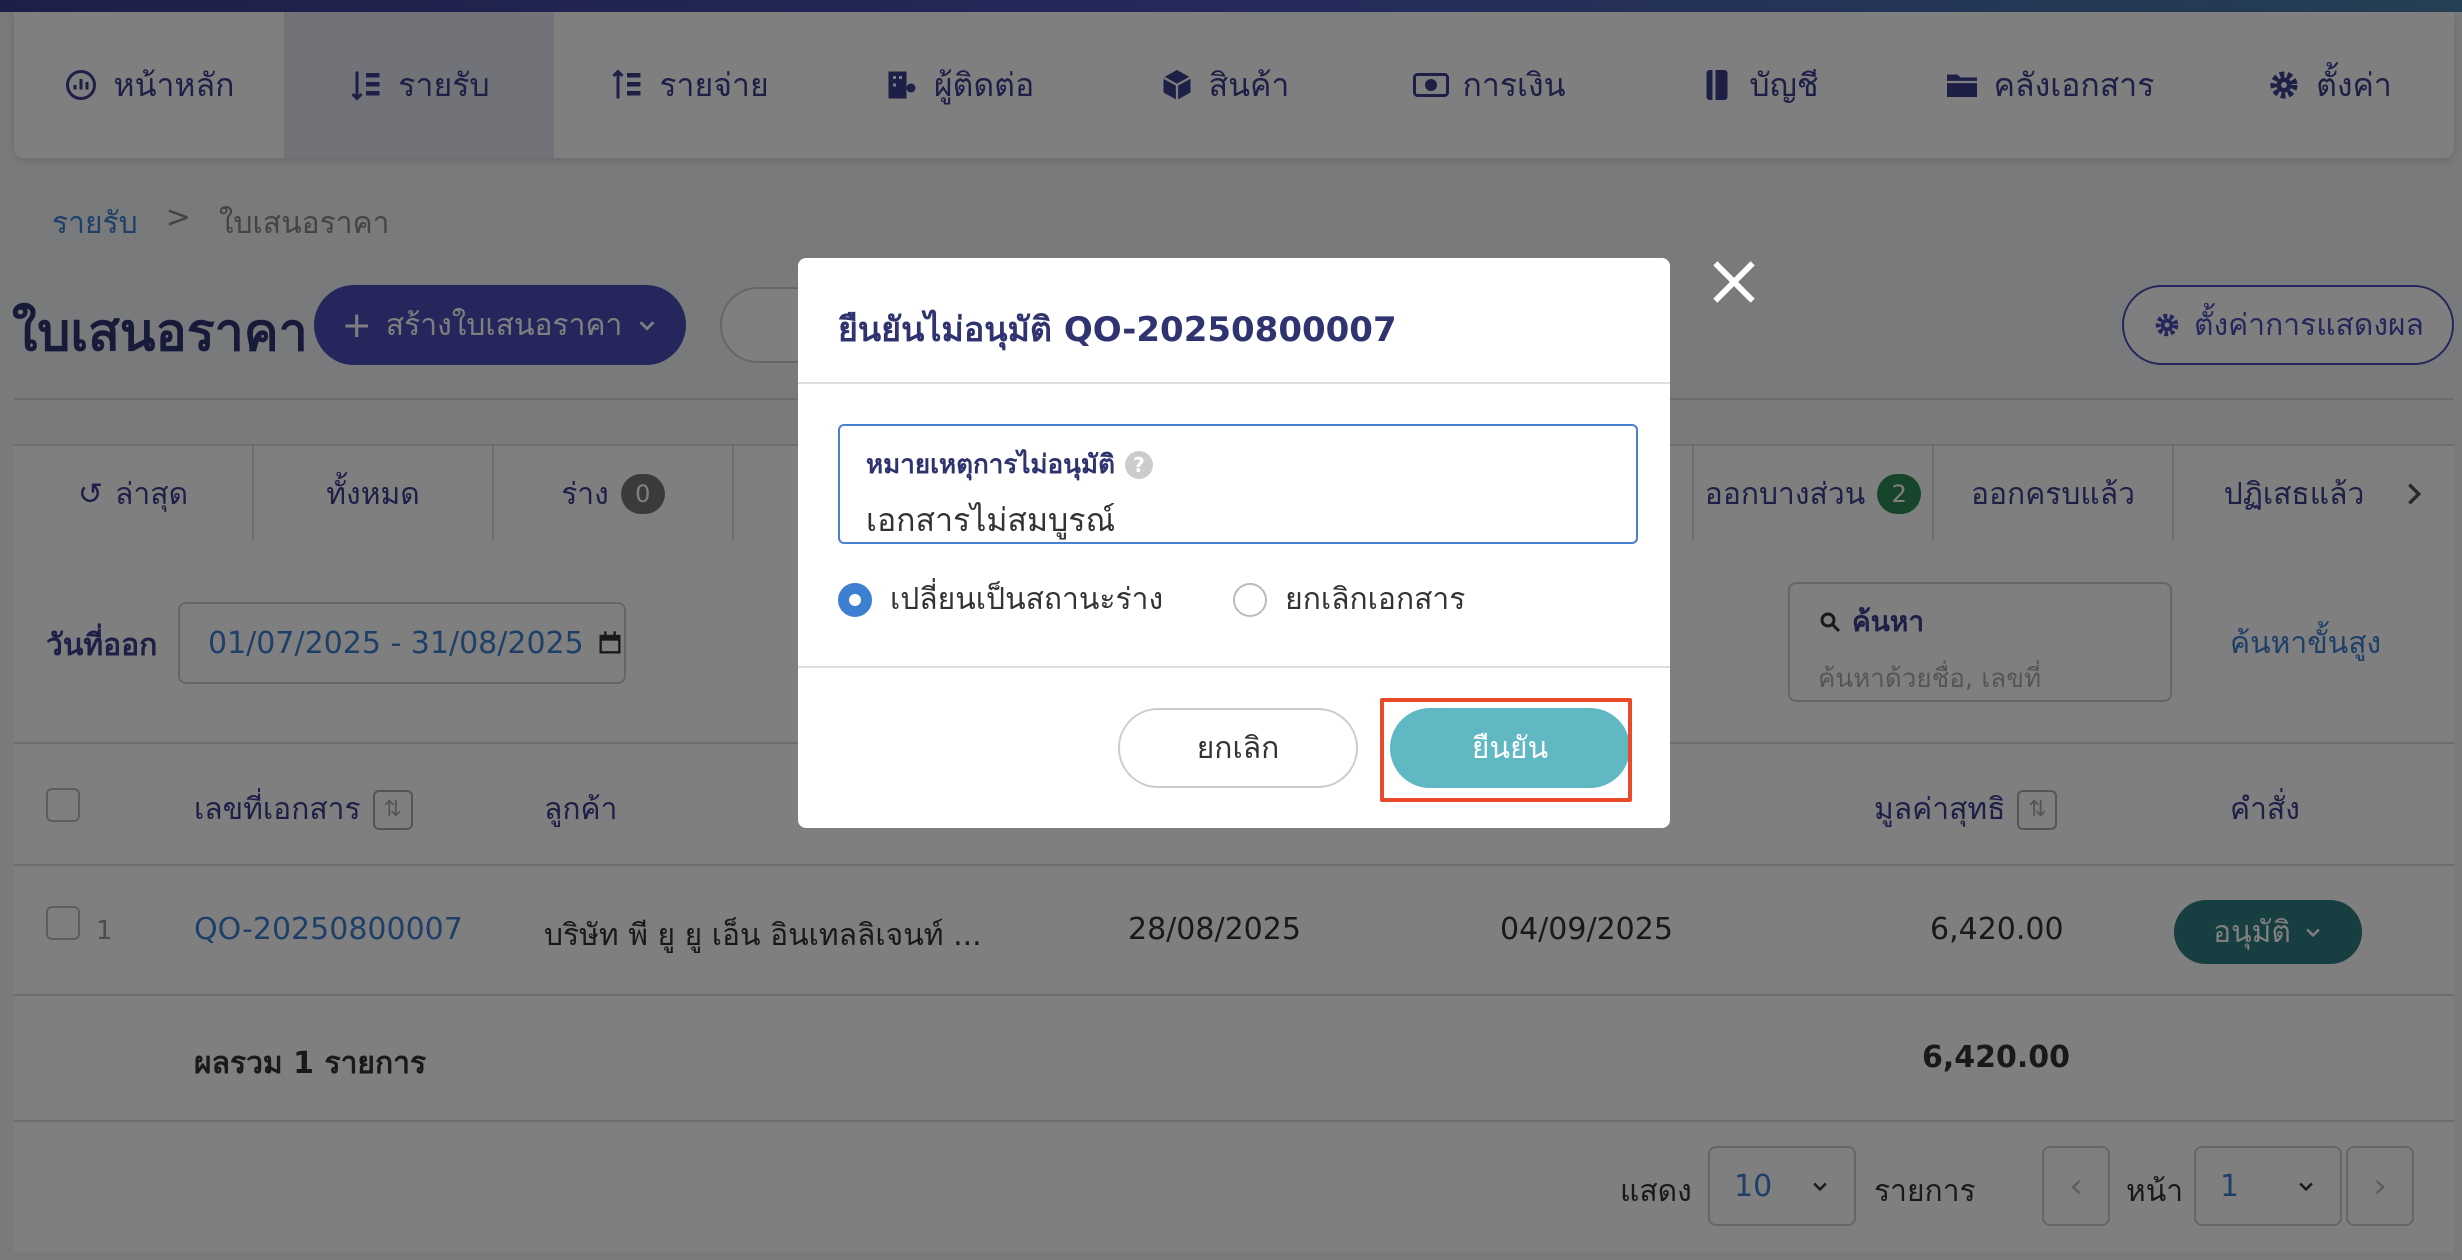 This screenshot has height=1260, width=2462. Describe the element at coordinates (855, 599) in the screenshot. I see `radio-selected` at that location.